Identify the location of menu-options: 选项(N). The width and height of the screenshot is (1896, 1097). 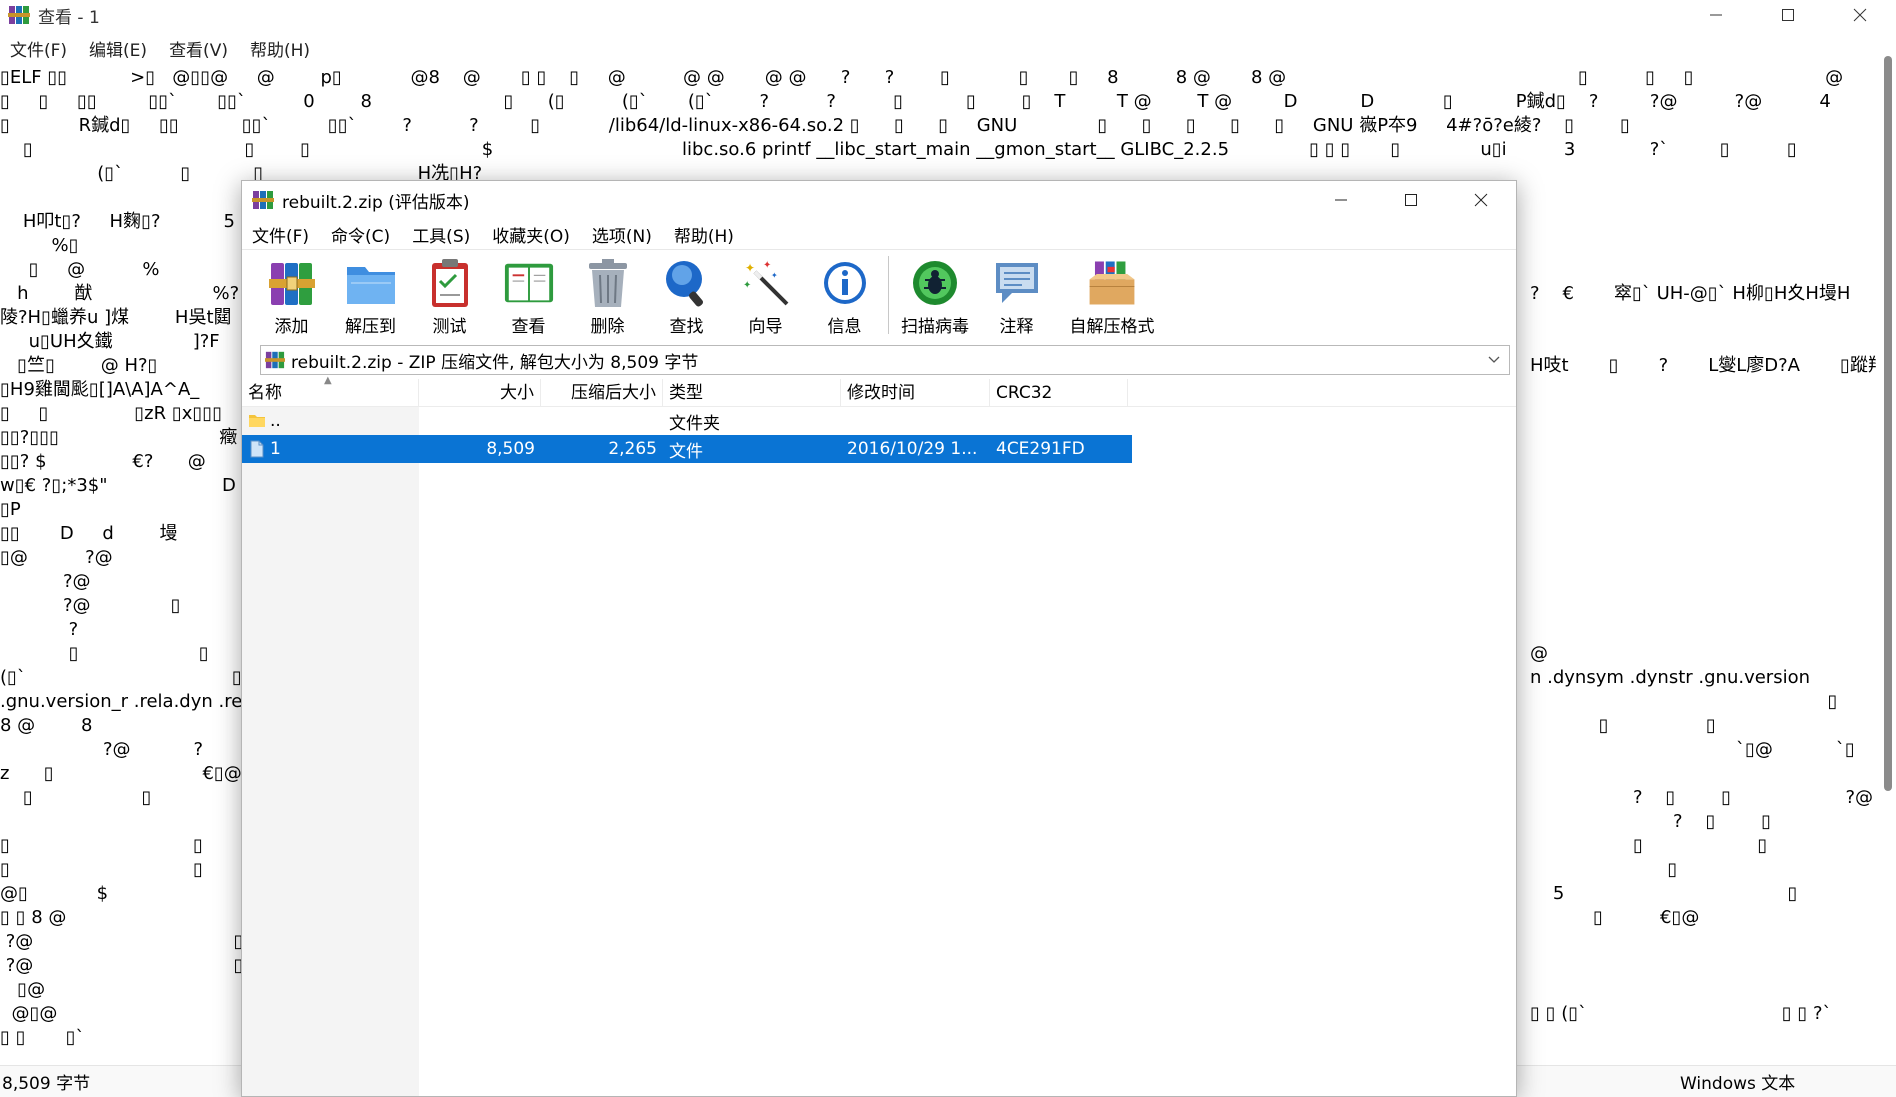
(622, 234).